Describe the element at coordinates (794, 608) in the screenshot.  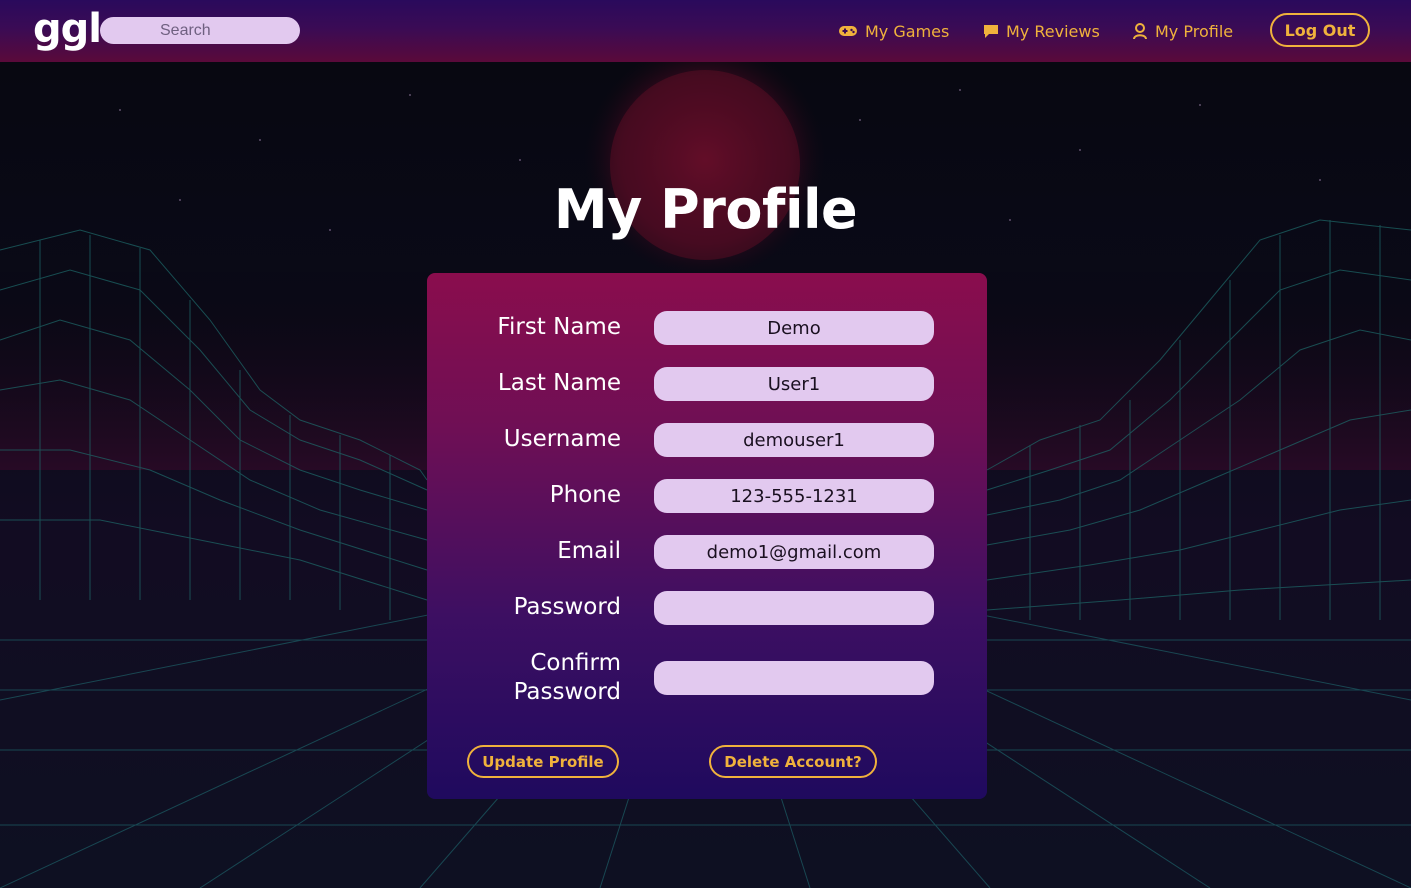
I see `password-field` at that location.